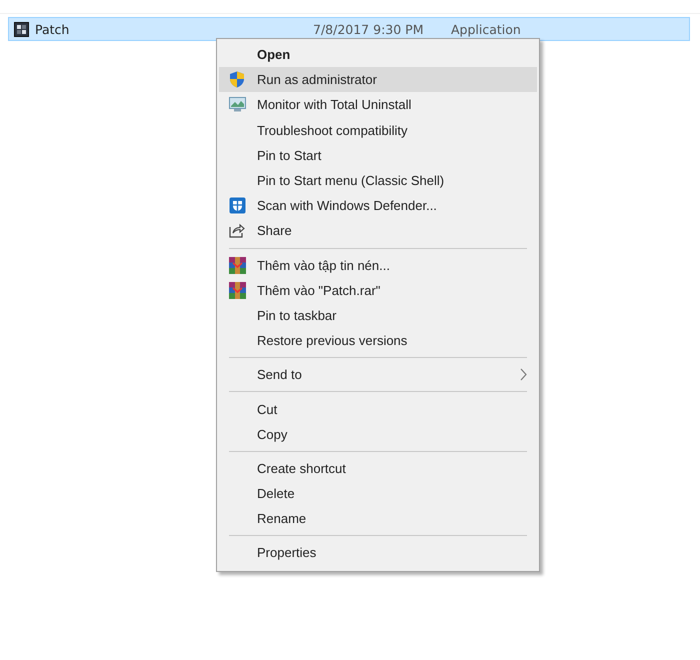 The image size is (700, 660). Describe the element at coordinates (378, 181) in the screenshot. I see `menu-item: Pin to Start menu (Classic Shell)` at that location.